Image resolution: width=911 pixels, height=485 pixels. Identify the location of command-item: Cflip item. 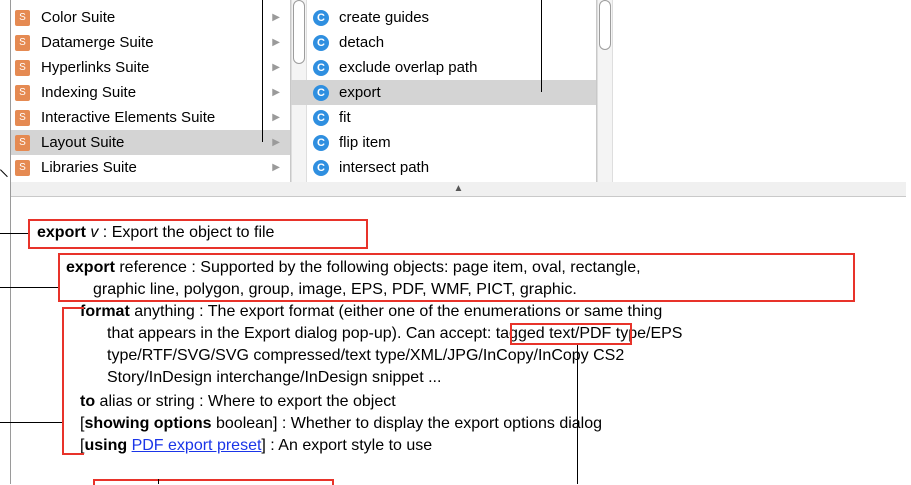
(443, 142).